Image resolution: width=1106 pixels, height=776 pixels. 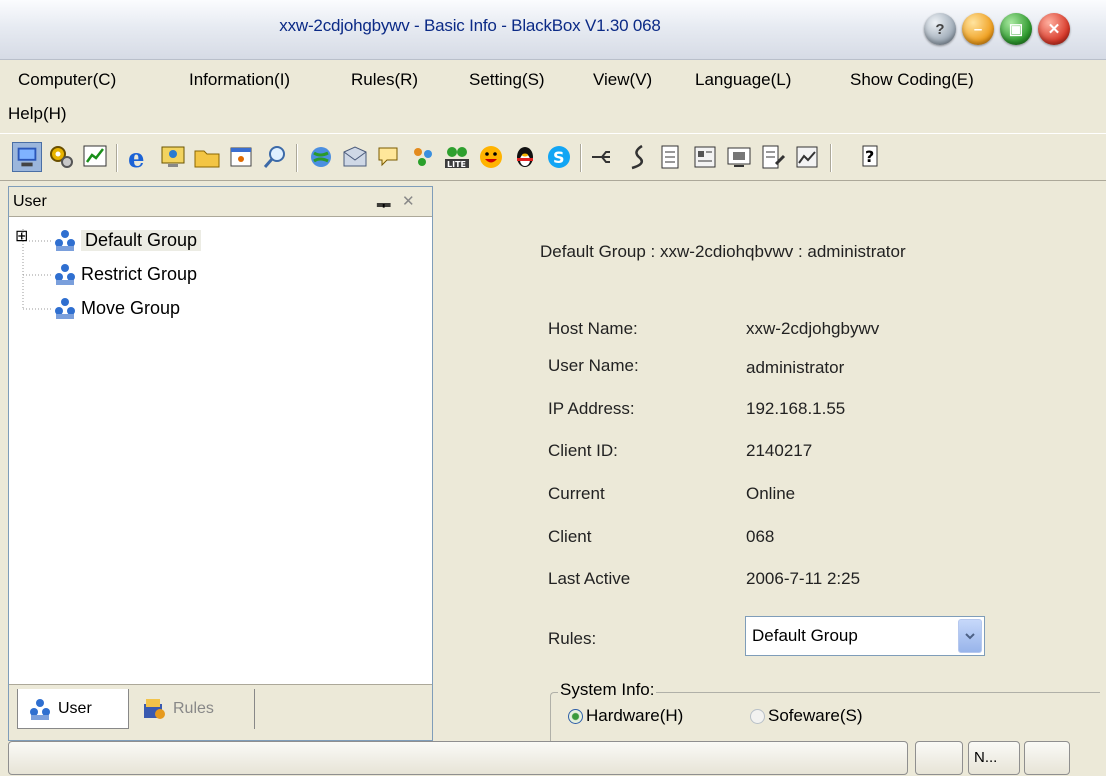 I want to click on svg-text: LITE, so click(x=456, y=164).